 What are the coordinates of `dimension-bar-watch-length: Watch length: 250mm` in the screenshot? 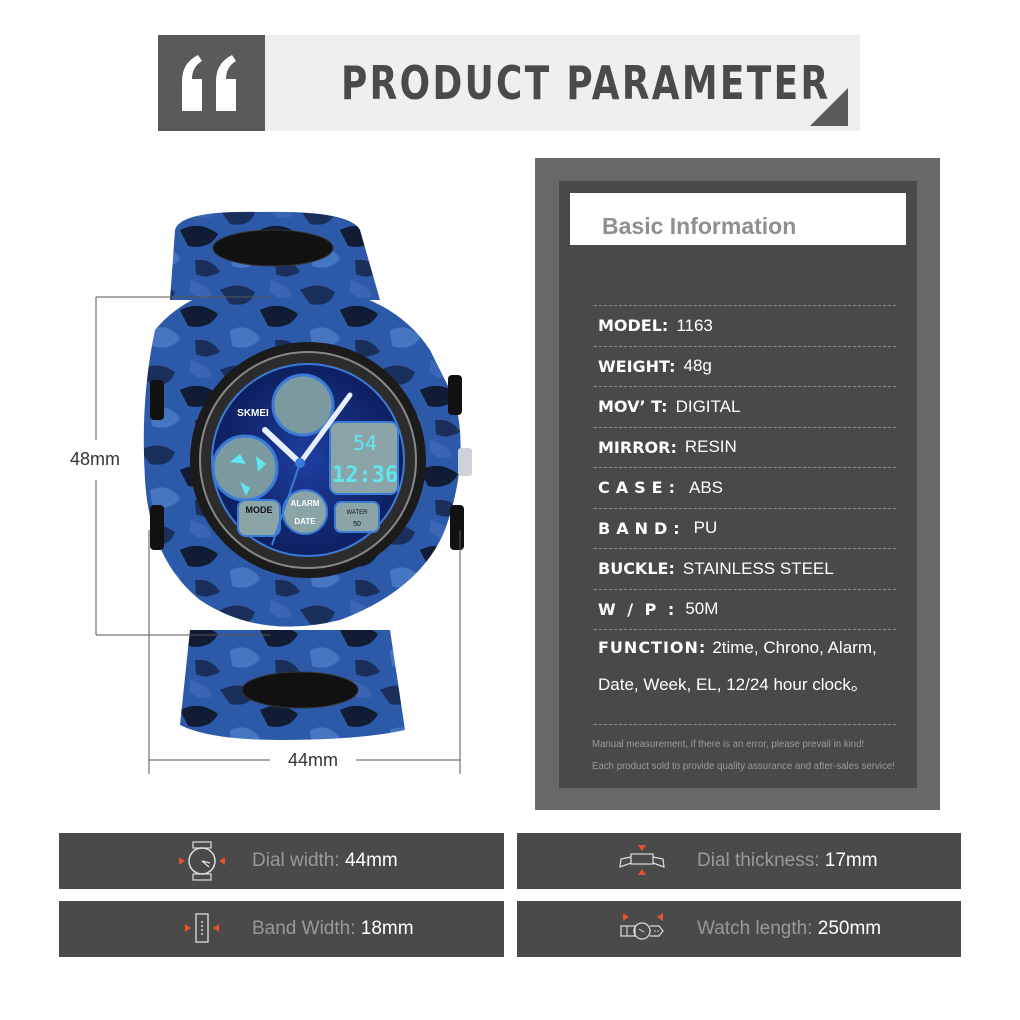 It's located at (739, 929).